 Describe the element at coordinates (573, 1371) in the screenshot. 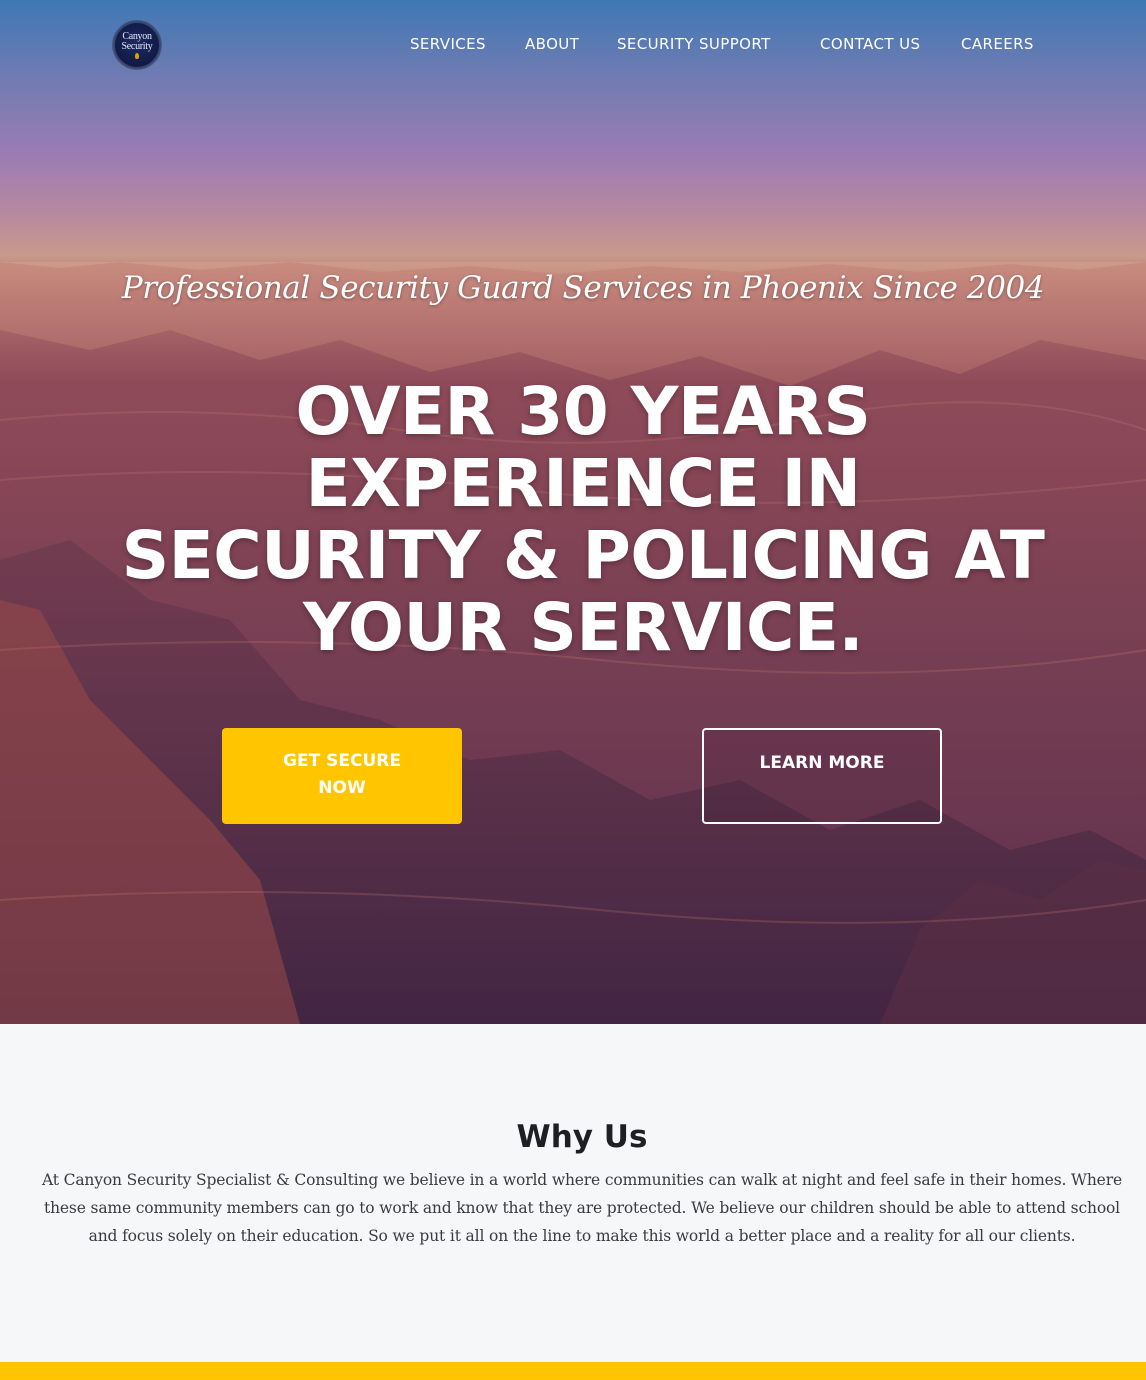

I see `footer-accent-bar` at that location.